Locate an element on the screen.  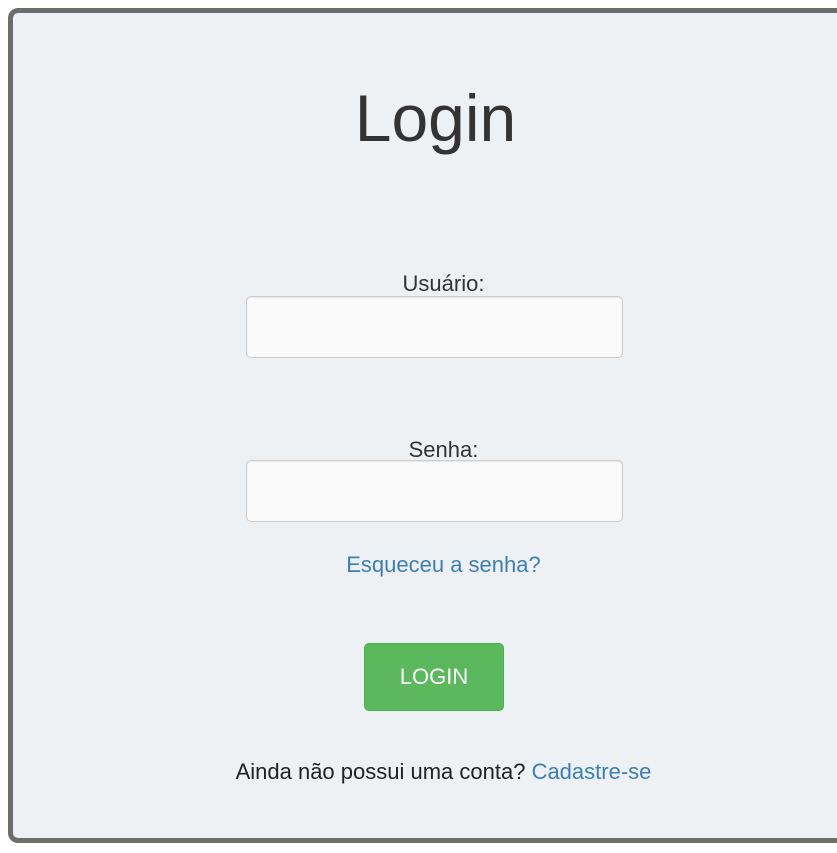
signup-prompt: Ainda não possui uma conta? is located at coordinates (383, 771).